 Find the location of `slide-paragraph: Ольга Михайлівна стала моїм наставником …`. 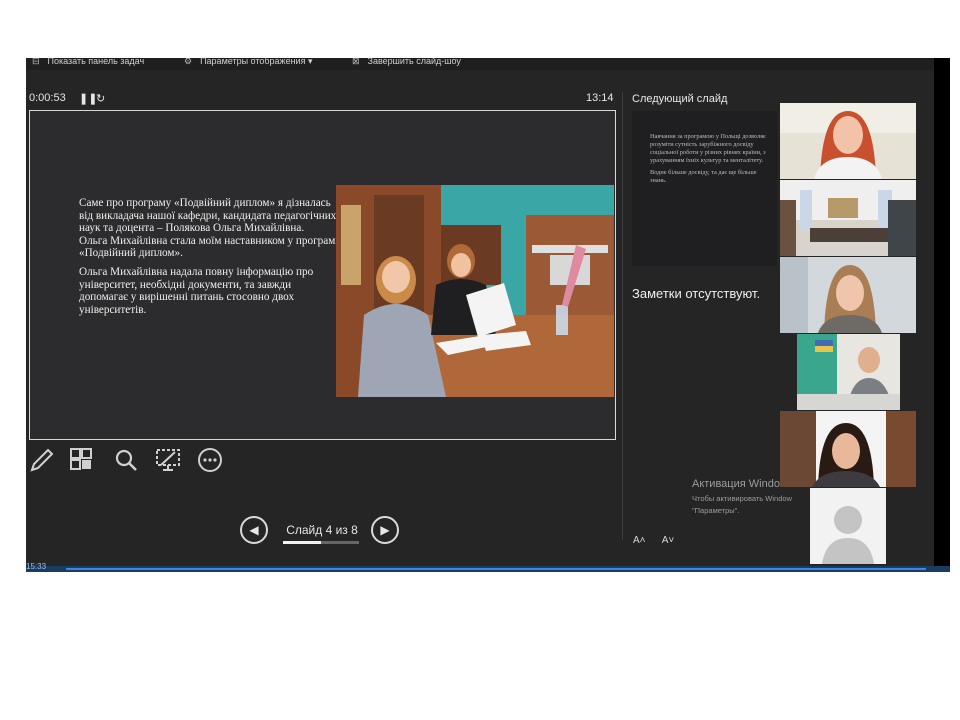

slide-paragraph: Ольга Михайлівна стала моїм наставником … is located at coordinates (209, 247).